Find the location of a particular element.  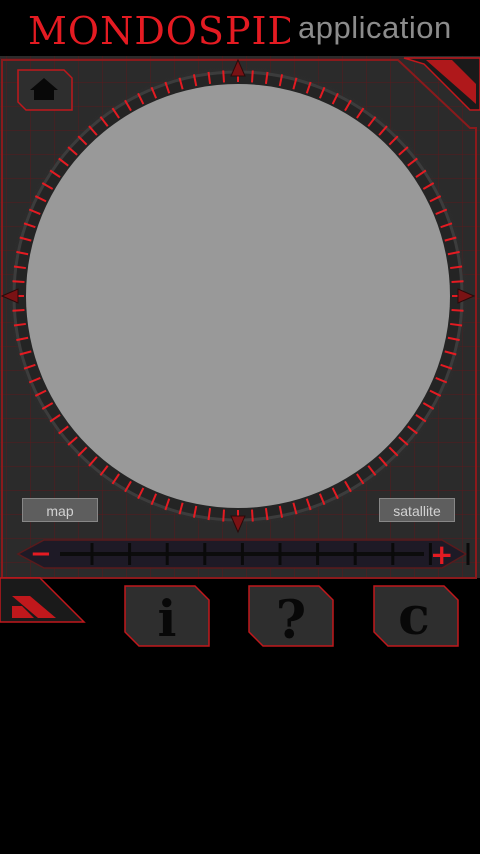

app-subtitle: application is located at coordinates (375, 27).